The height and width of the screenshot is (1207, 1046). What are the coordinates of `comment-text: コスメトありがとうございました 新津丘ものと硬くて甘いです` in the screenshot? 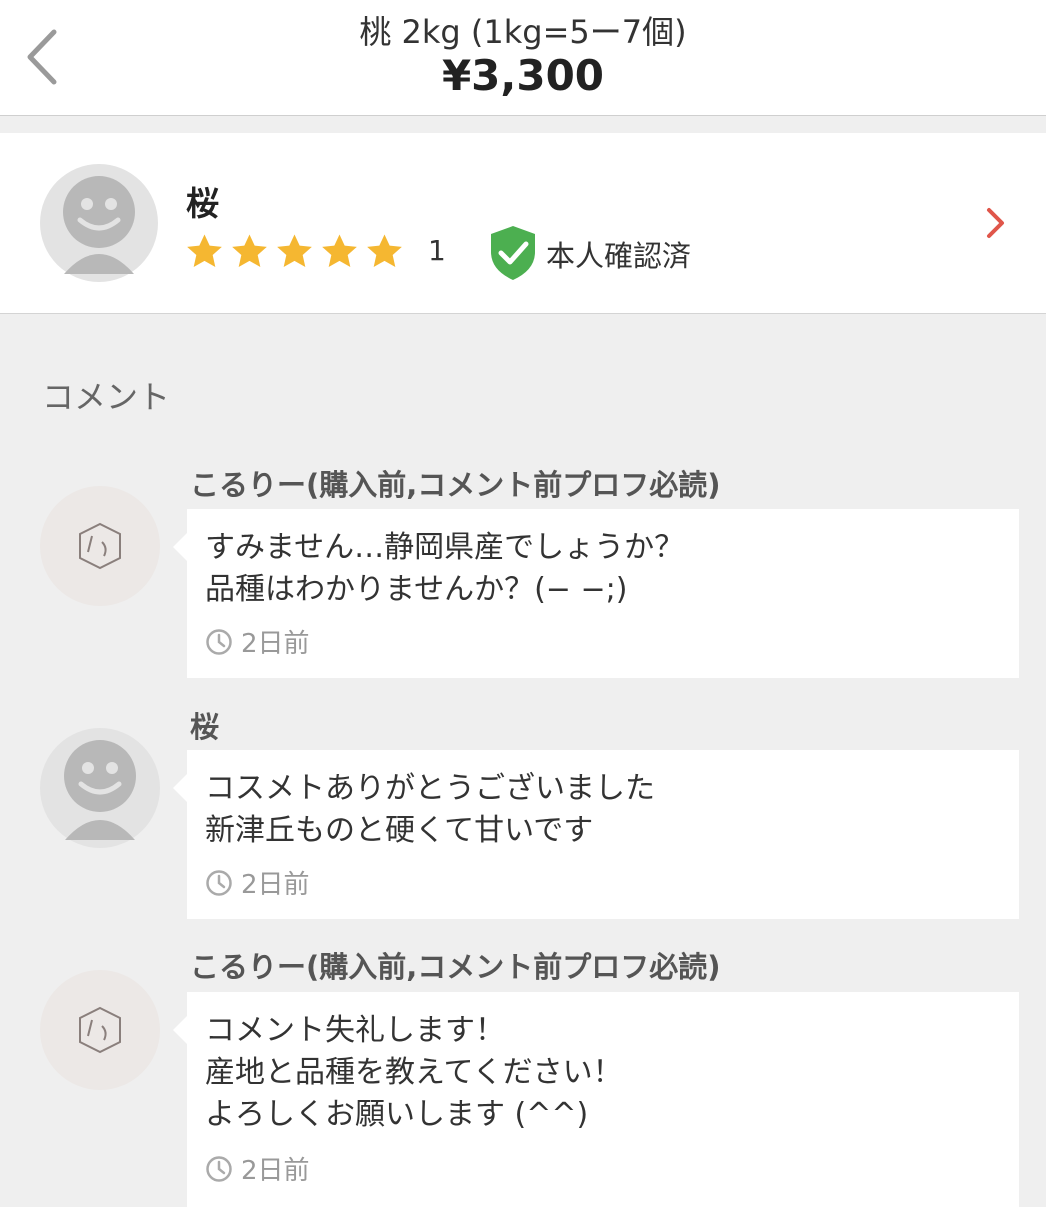 It's located at (430, 809).